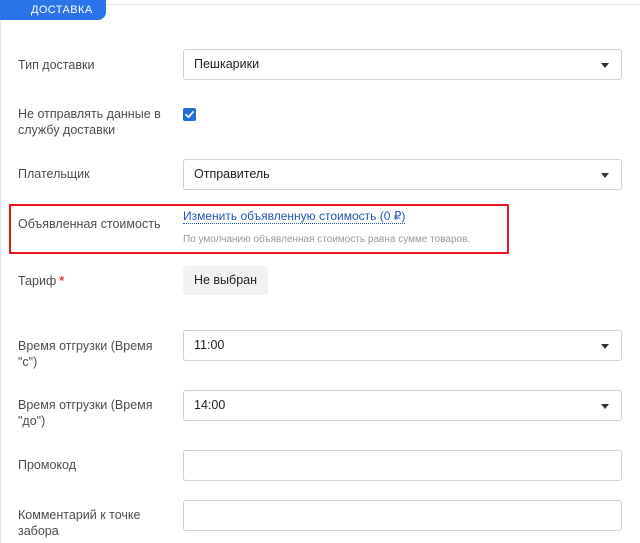 Image resolution: width=640 pixels, height=543 pixels. I want to click on change-declared-value-link: Изменить объявленную стоимость (0 ₽), so click(294, 216).